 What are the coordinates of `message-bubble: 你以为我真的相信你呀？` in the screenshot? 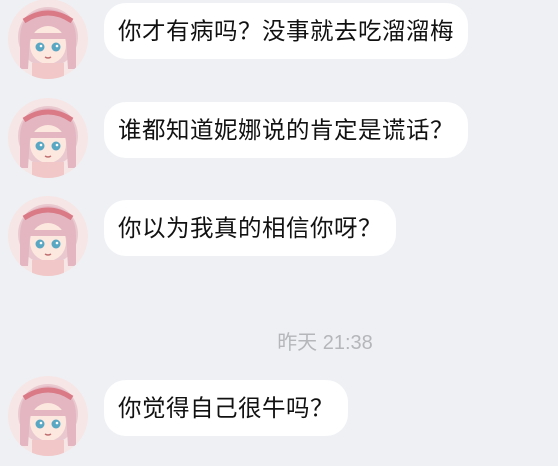 It's located at (250, 228).